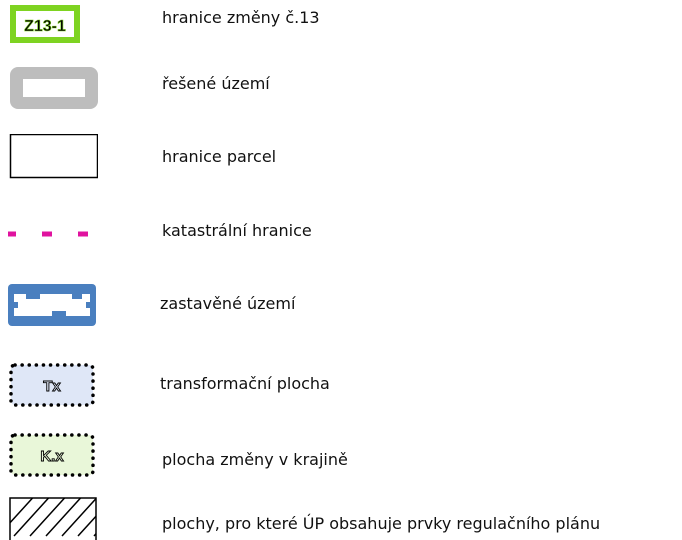  I want to click on legend-label: plocha změny v krajině, so click(255, 459).